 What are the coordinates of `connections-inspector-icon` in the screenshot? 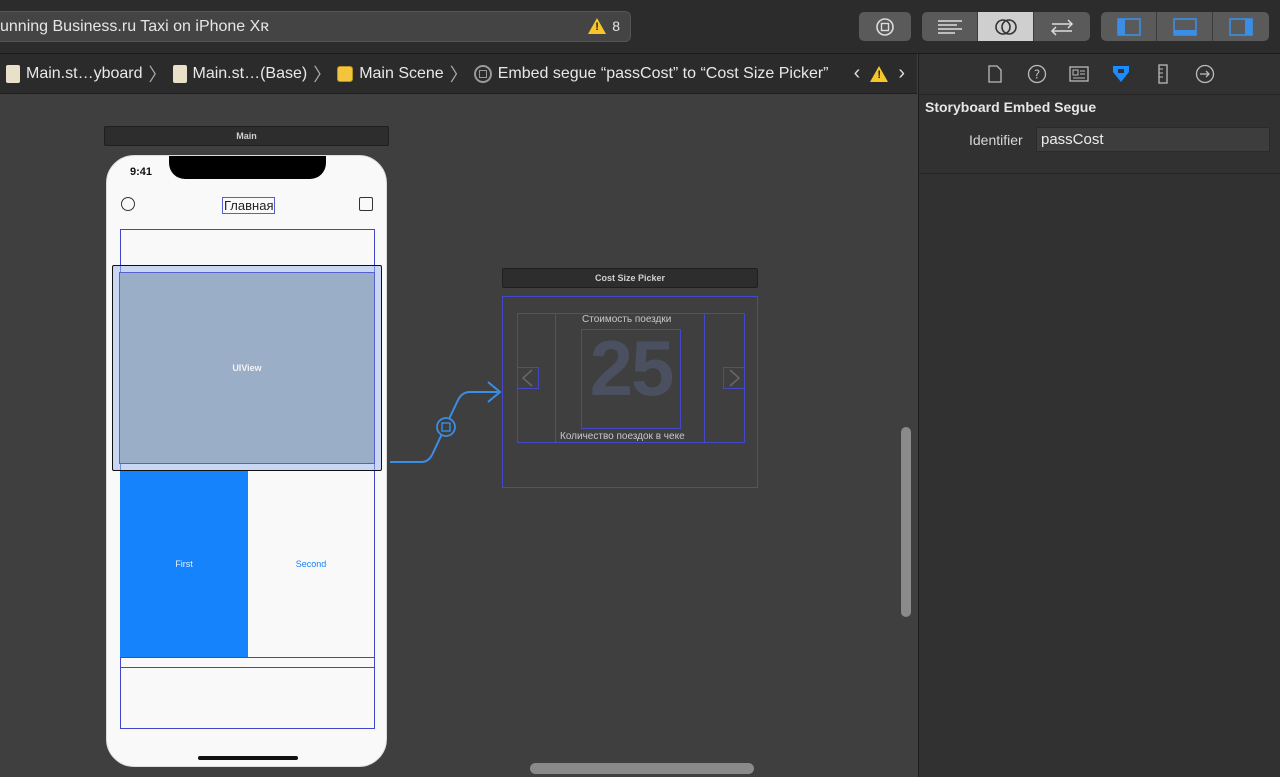 It's located at (1205, 74).